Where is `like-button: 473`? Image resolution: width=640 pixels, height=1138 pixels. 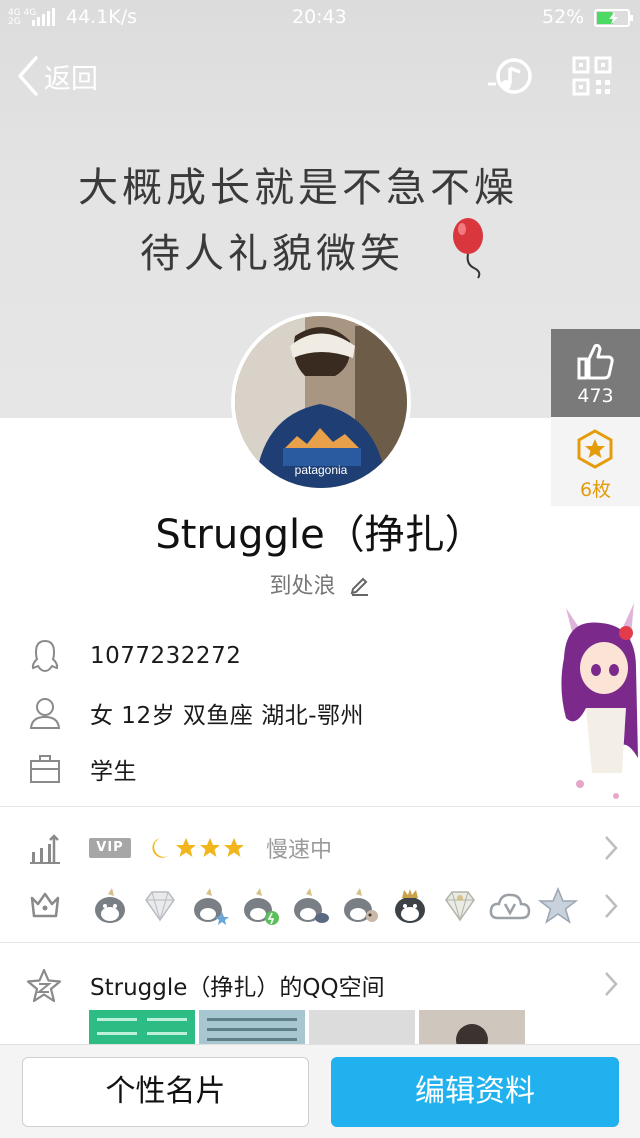 like-button: 473 is located at coordinates (595, 373).